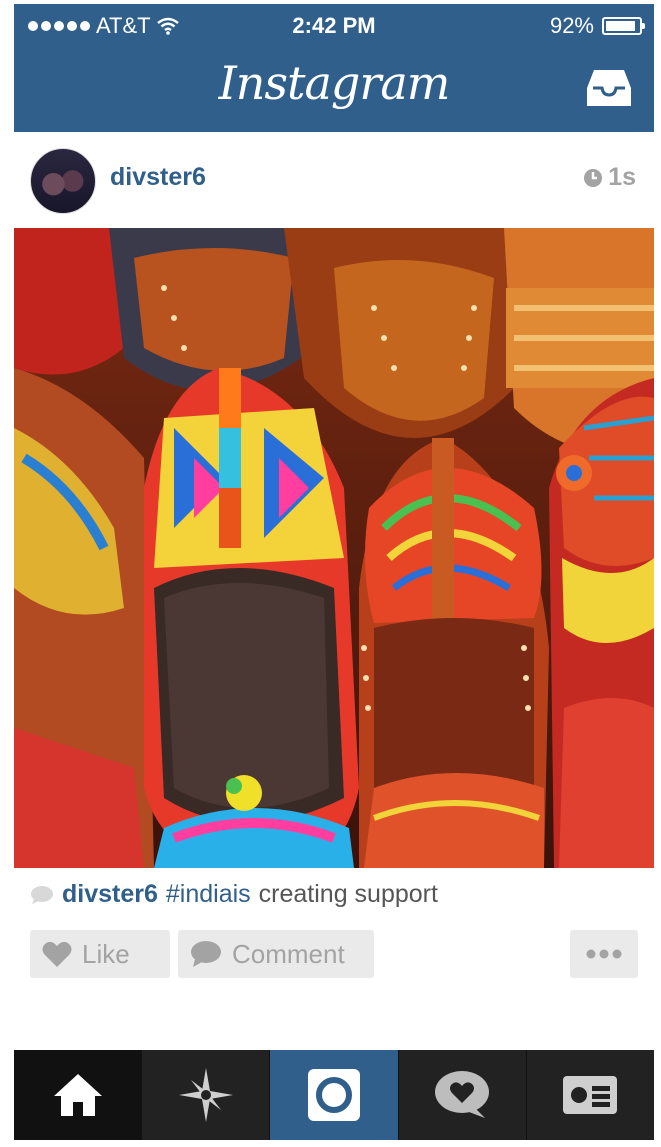 The image size is (661, 1147). I want to click on tab-explore, so click(205, 1095).